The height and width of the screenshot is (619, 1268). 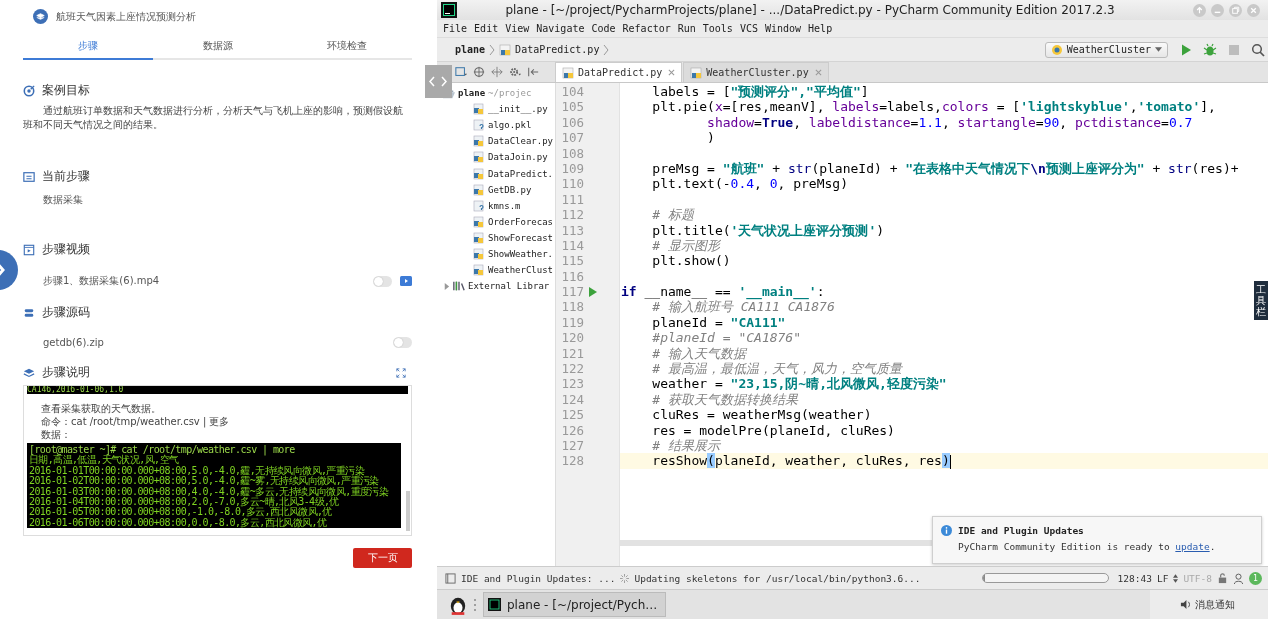 I want to click on description-text: 命令：cat /root/tmp/weather.csv | 更多, so click(x=136, y=421).